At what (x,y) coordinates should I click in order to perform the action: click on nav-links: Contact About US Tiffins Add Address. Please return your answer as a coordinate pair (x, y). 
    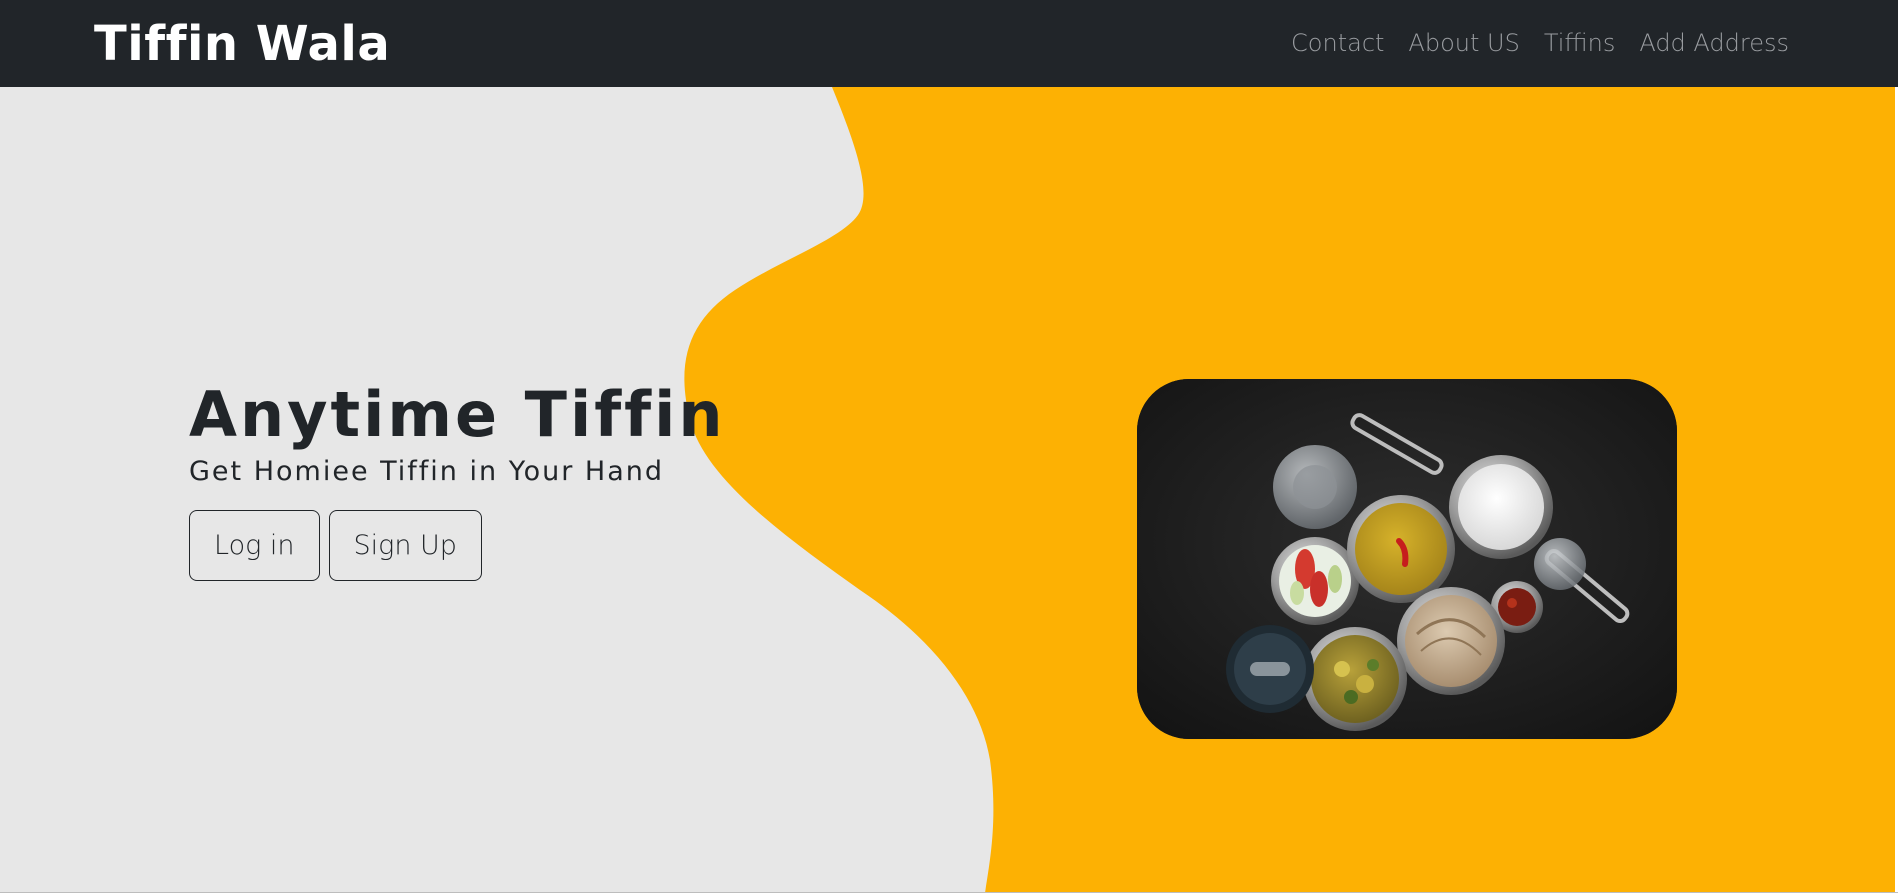
    Looking at the image, I should click on (1540, 43).